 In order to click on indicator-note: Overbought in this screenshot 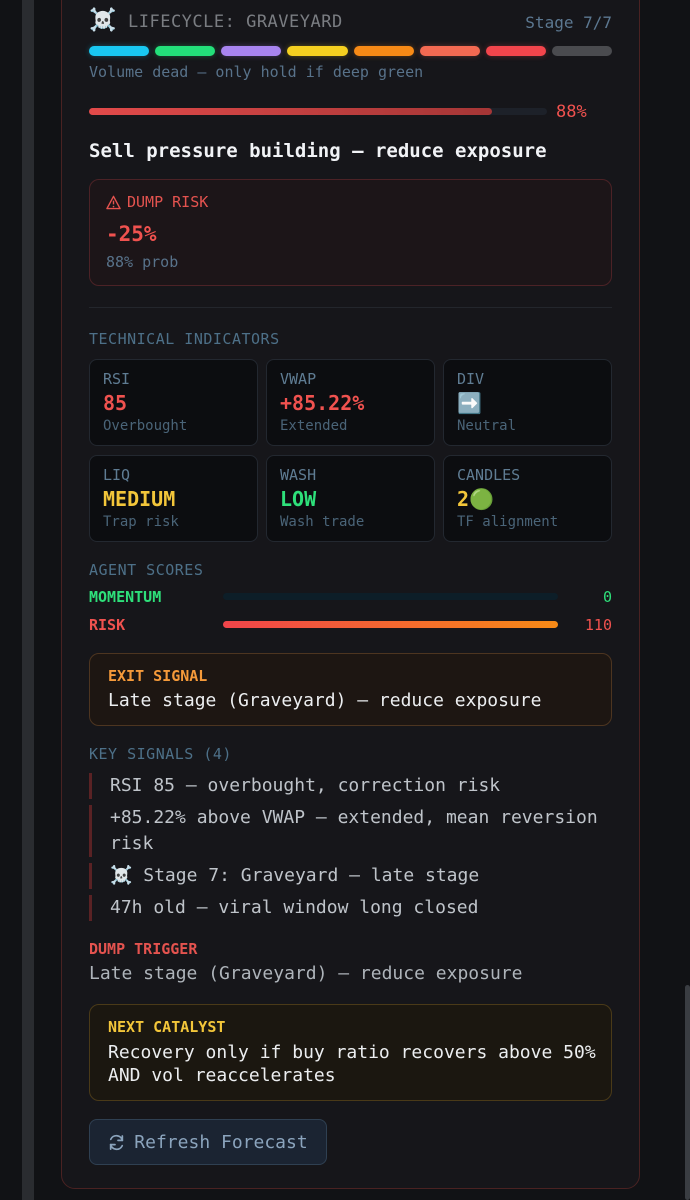, I will do `click(145, 426)`.